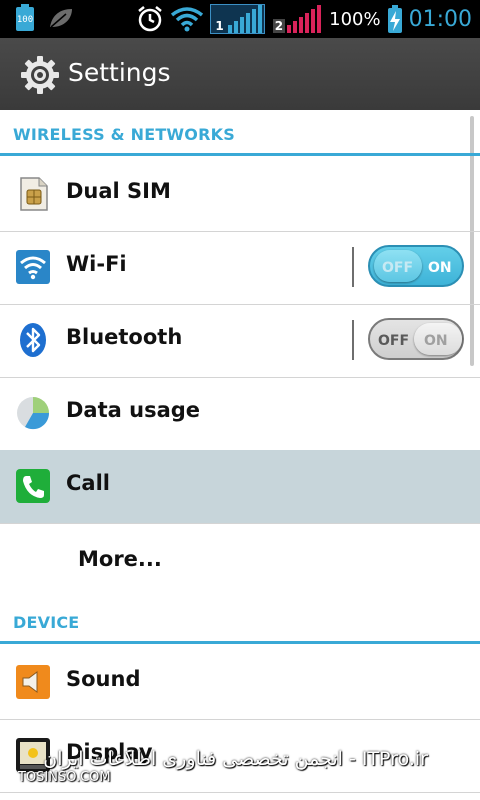 The image size is (480, 800). I want to click on wifi-toggle: OFF ON, so click(416, 266).